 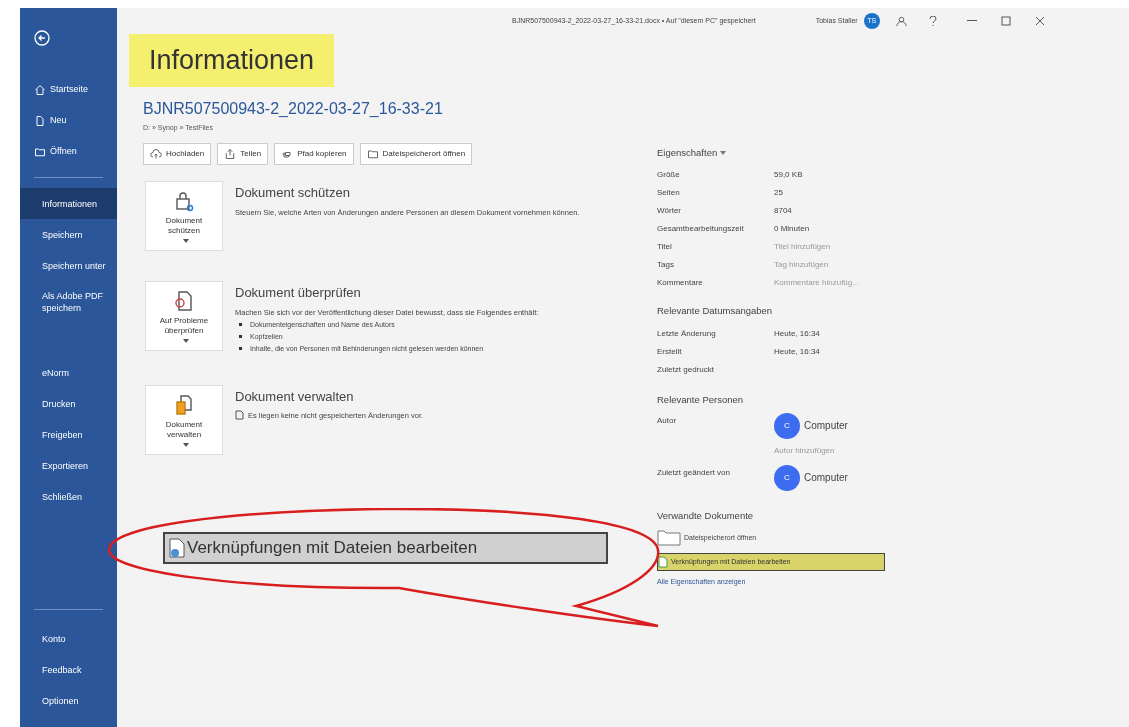 What do you see at coordinates (68, 372) in the screenshot?
I see `sidebar-item: eNorm` at bounding box center [68, 372].